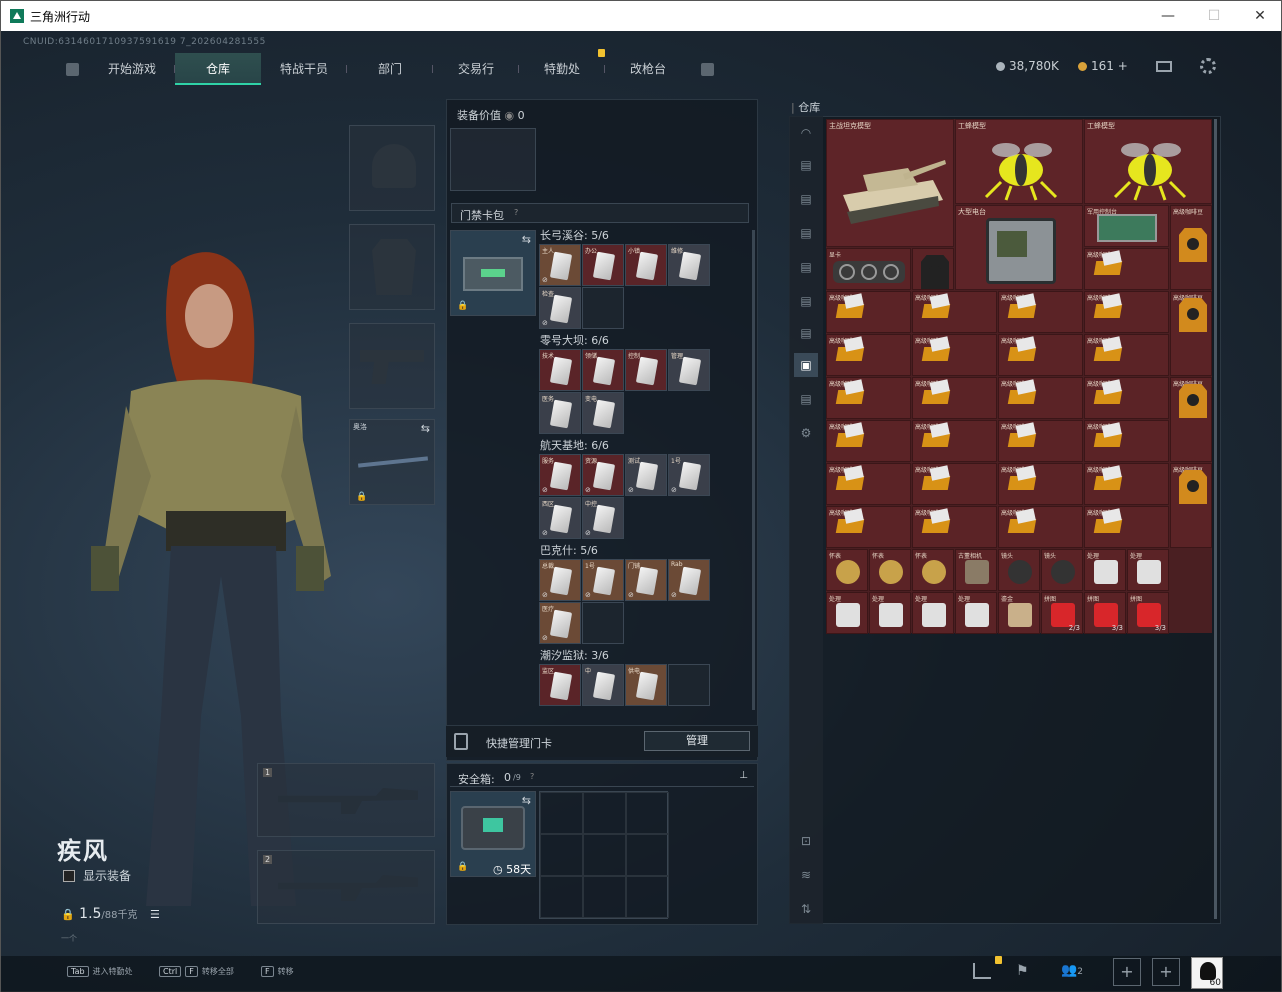  I want to click on warehouse-item: 拼图 2/3, so click(1062, 613).